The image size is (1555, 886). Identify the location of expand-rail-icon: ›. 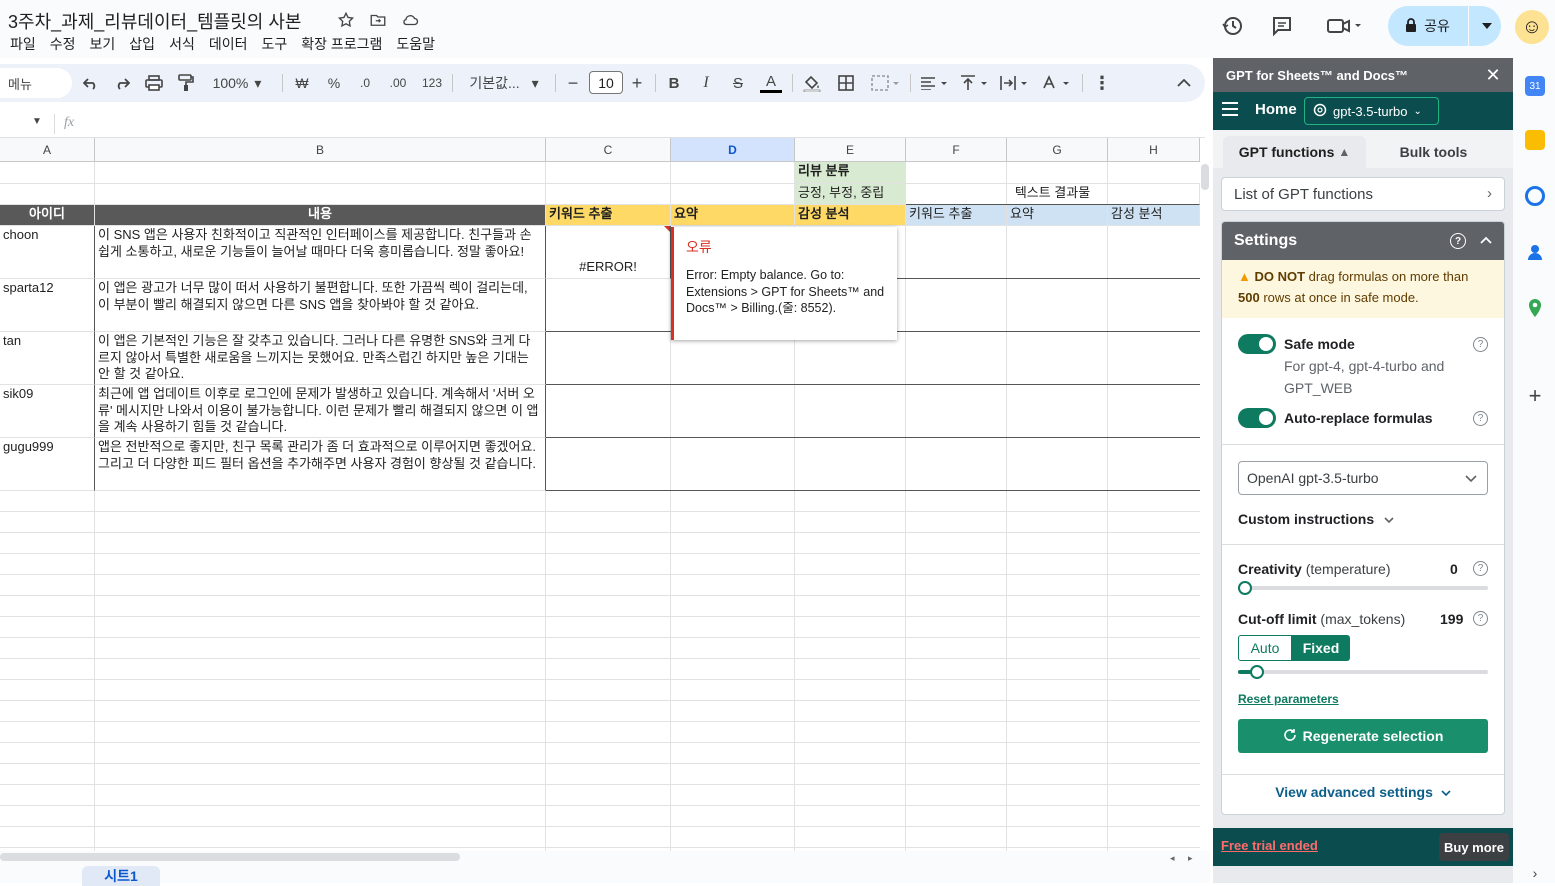
(1535, 873).